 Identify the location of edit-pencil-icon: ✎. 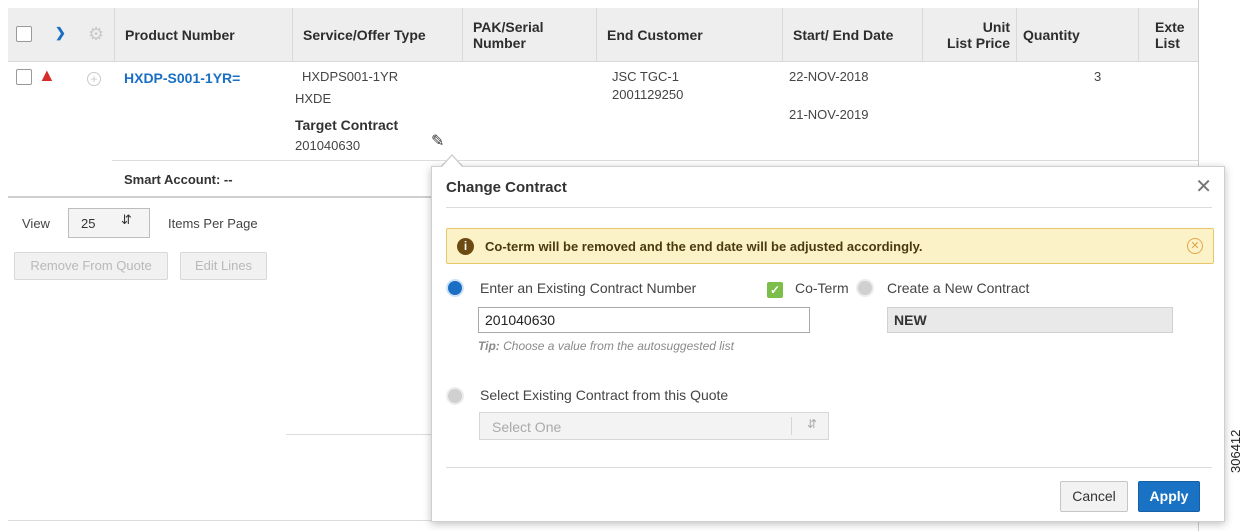
(437, 141).